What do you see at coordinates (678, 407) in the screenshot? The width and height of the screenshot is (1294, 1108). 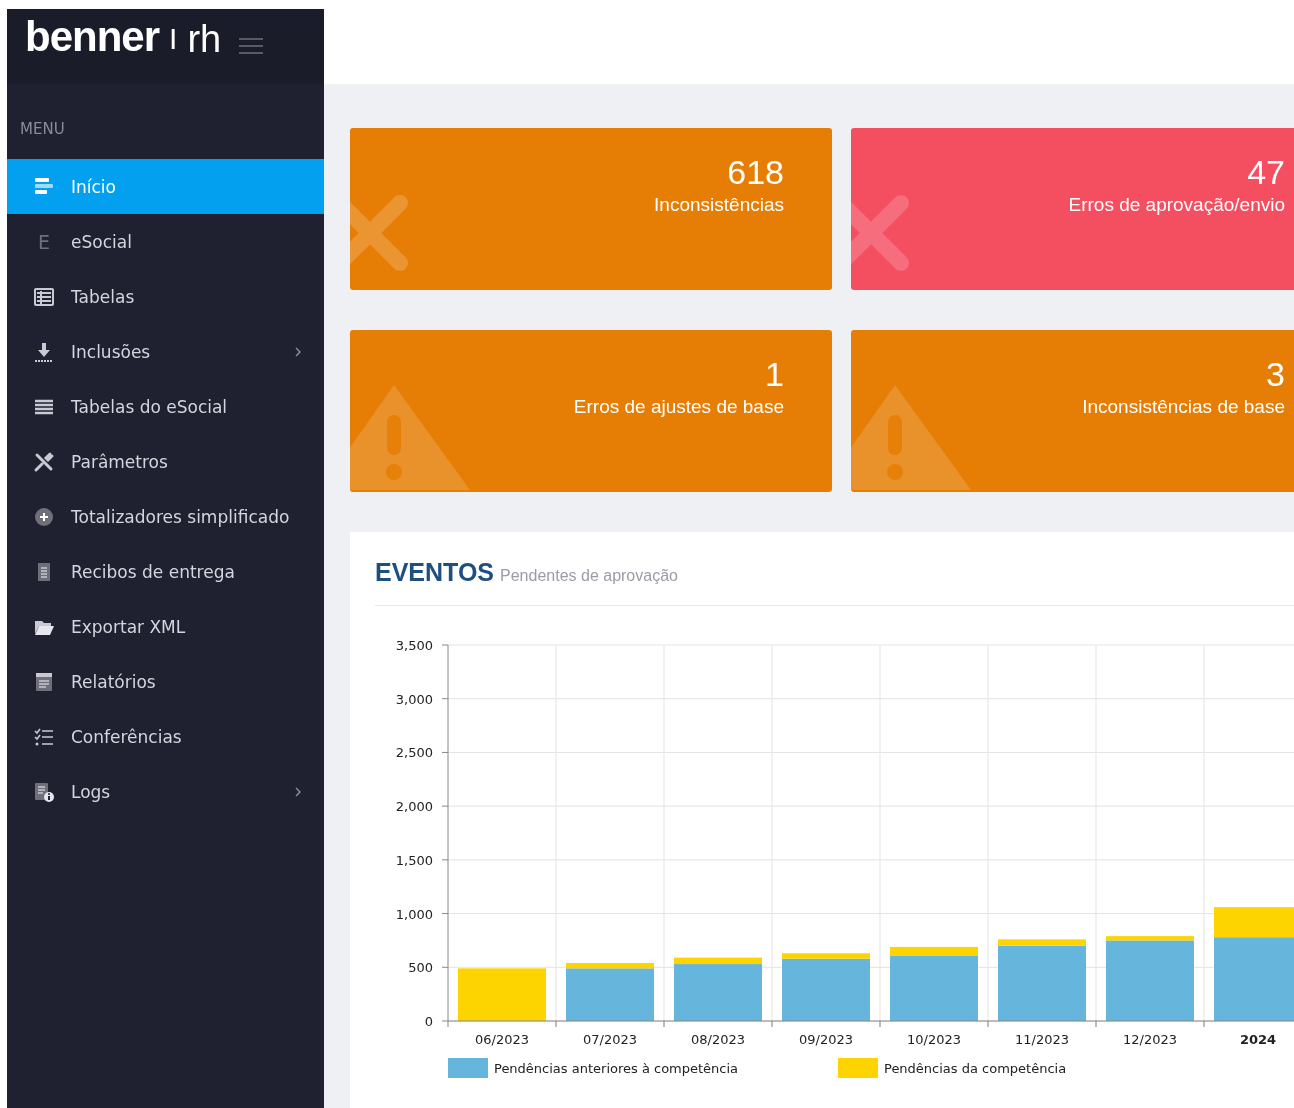 I see `stat-label: Erros de ajustes de base` at bounding box center [678, 407].